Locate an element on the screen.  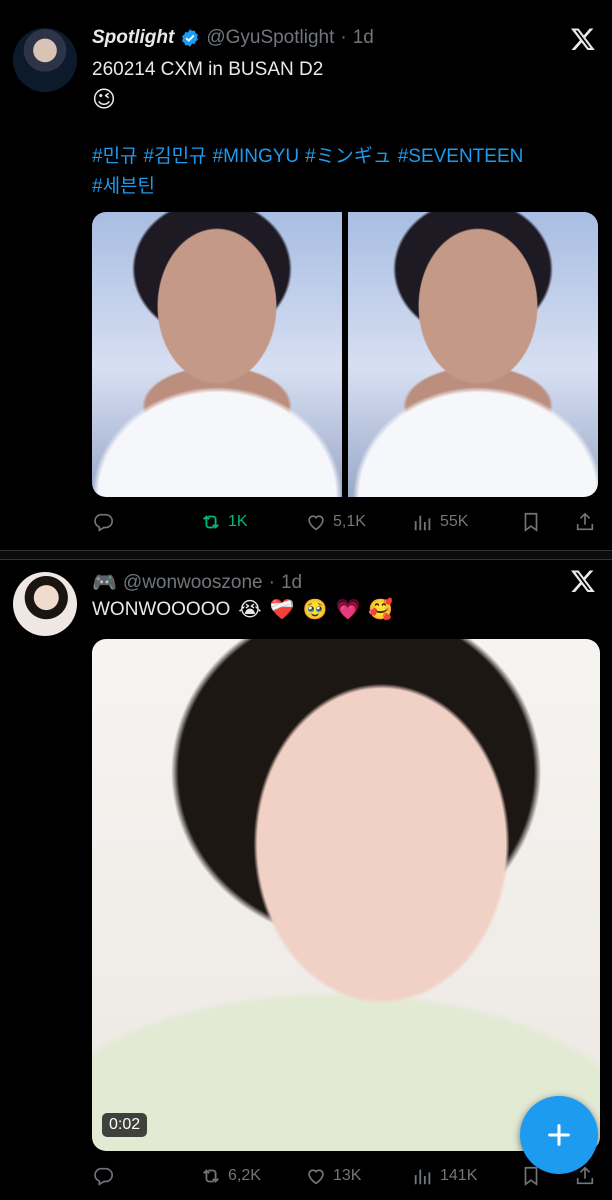
video-duration: 0:02 is located at coordinates (125, 1125).